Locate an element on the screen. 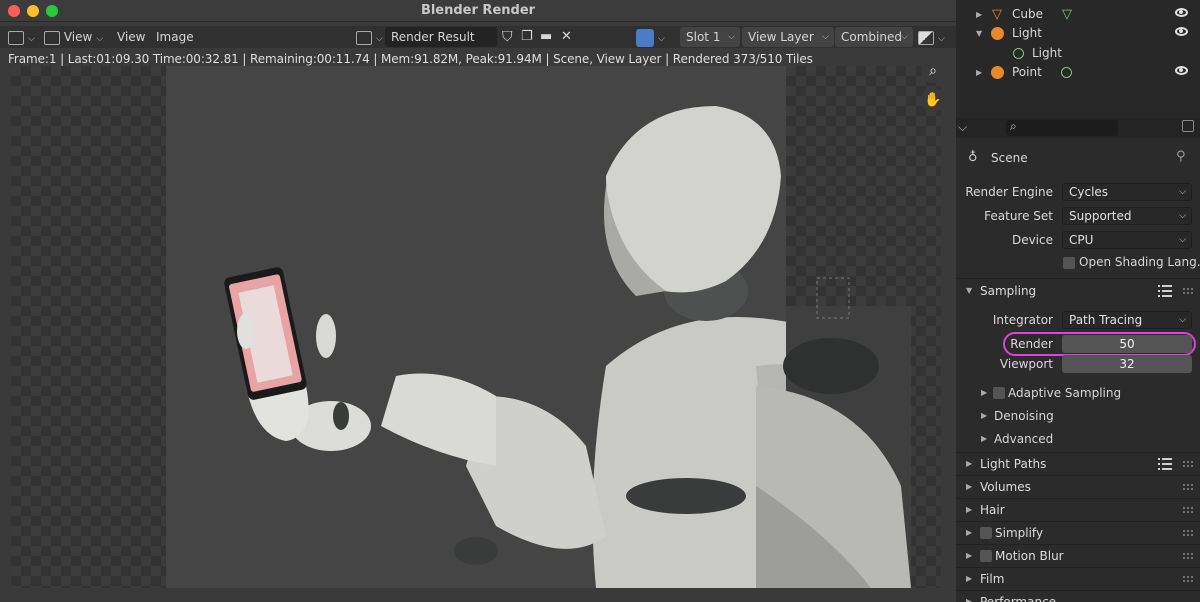 The width and height of the screenshot is (1200, 602). view-layer-dropdown: View Layer ⌵ is located at coordinates (788, 37).